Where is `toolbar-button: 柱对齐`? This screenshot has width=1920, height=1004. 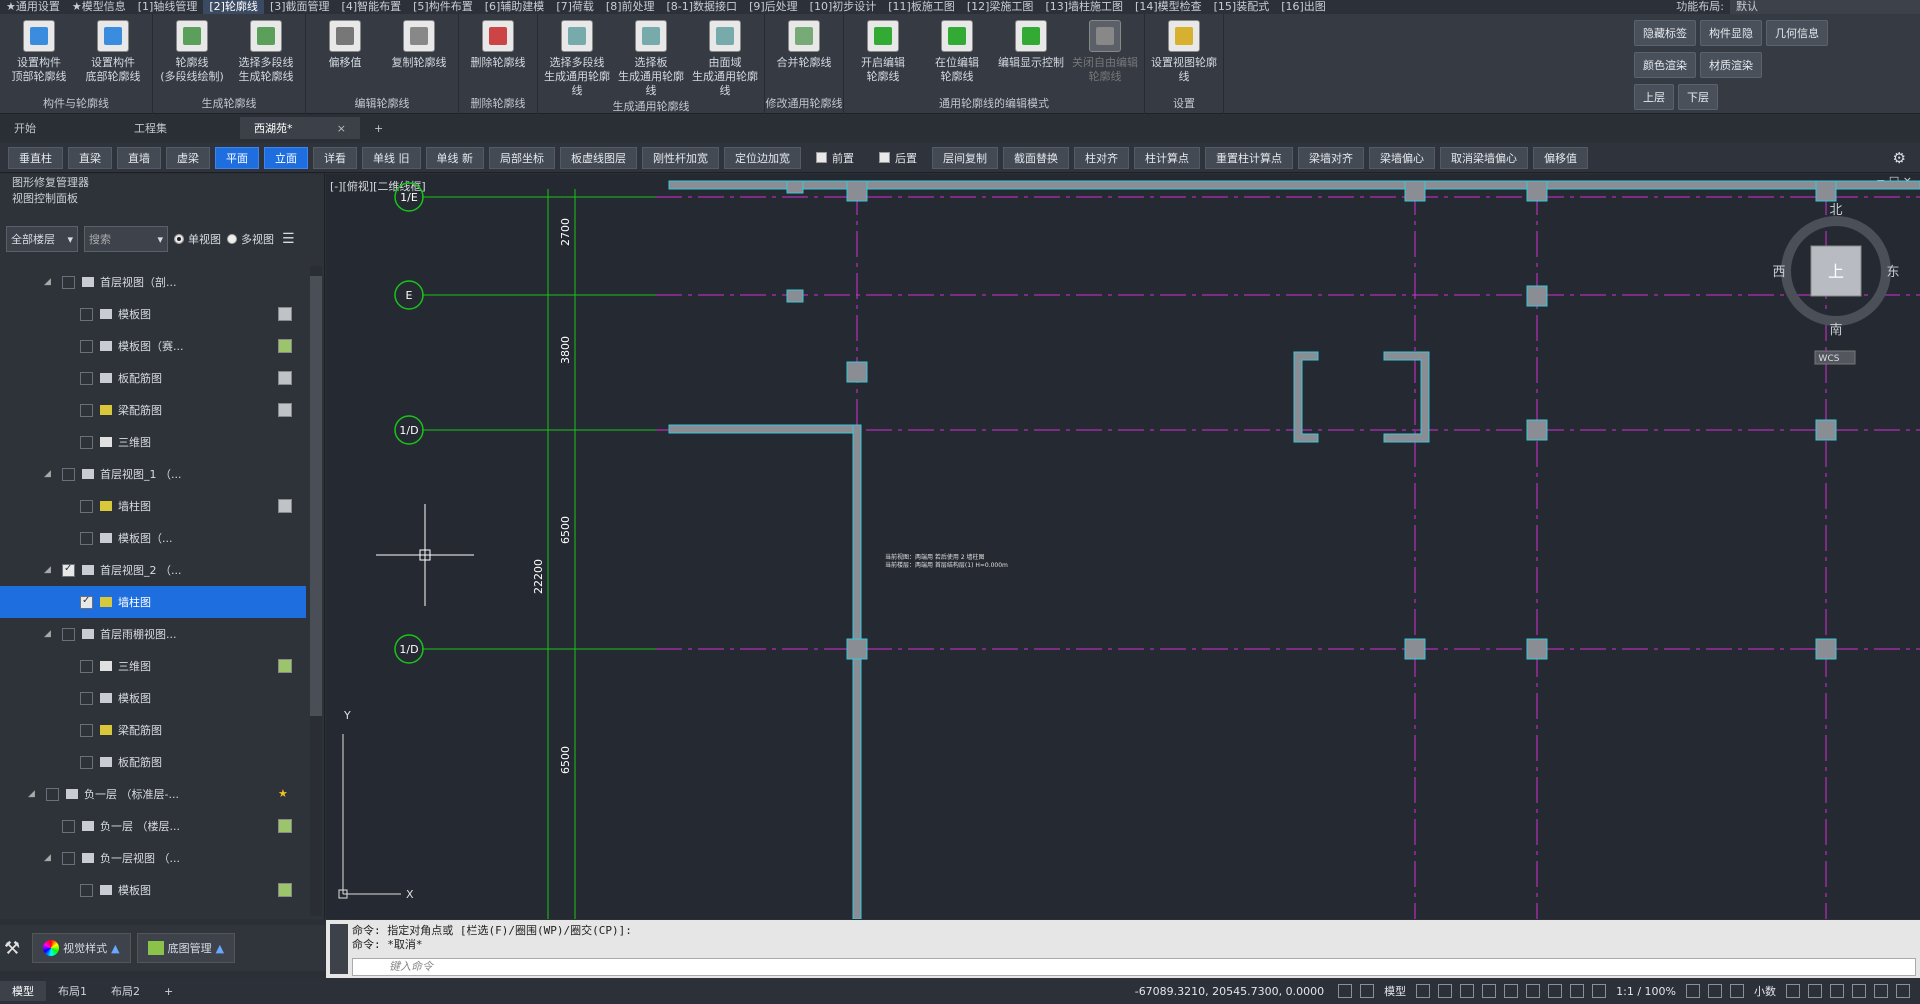
toolbar-button: 柱对齐 is located at coordinates (1101, 157).